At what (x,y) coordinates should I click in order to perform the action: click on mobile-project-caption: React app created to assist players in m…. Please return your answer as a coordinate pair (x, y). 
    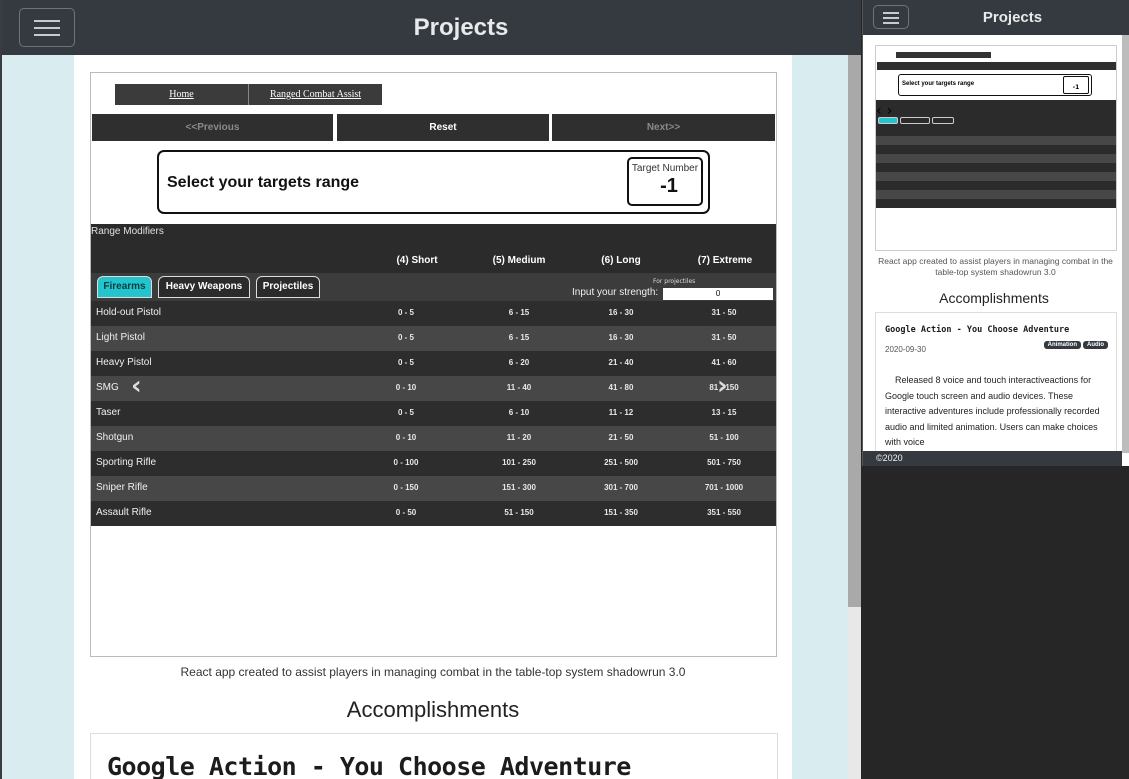
    Looking at the image, I should click on (995, 266).